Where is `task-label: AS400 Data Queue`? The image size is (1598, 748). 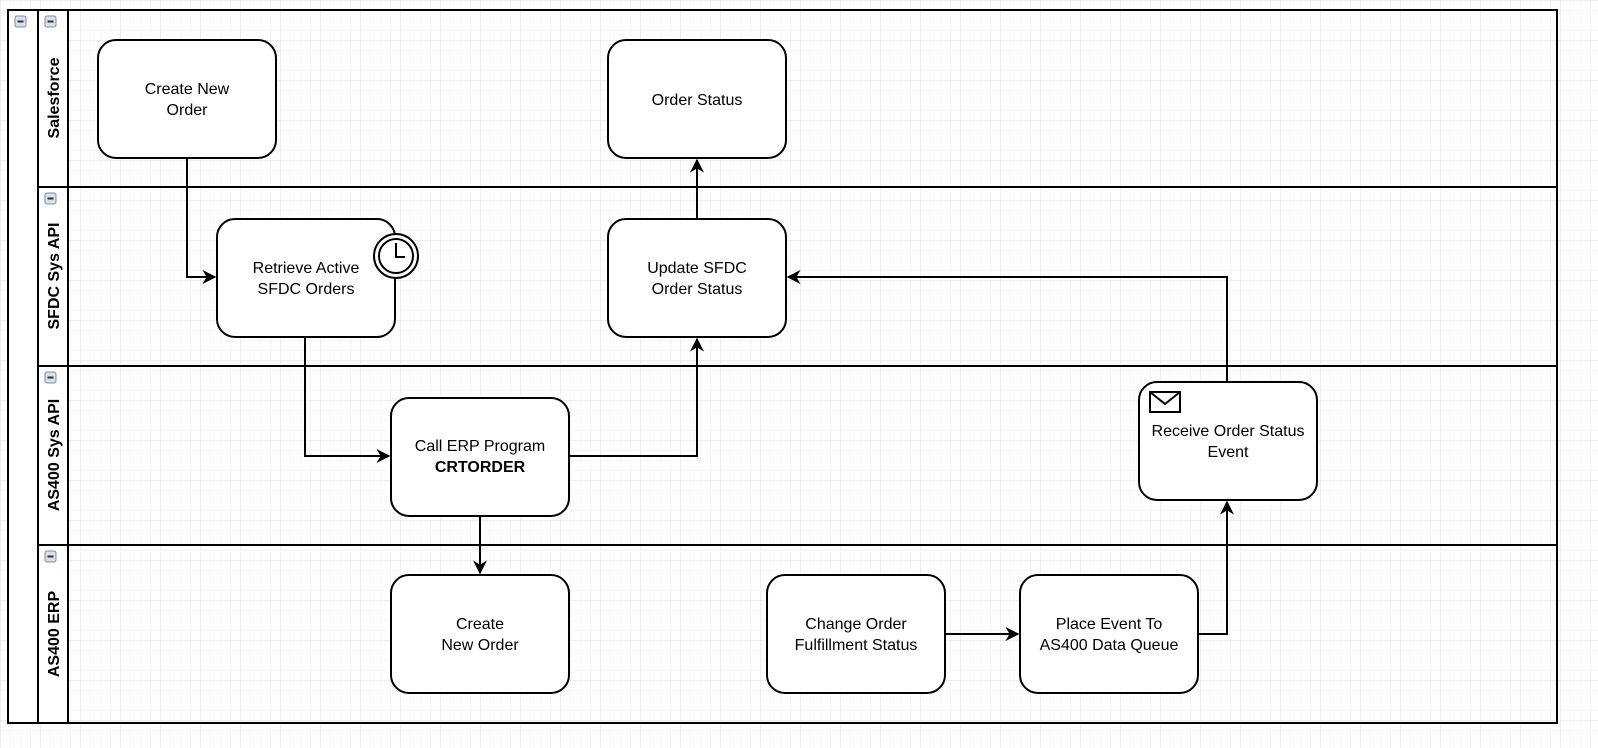
task-label: AS400 Data Queue is located at coordinates (1109, 645).